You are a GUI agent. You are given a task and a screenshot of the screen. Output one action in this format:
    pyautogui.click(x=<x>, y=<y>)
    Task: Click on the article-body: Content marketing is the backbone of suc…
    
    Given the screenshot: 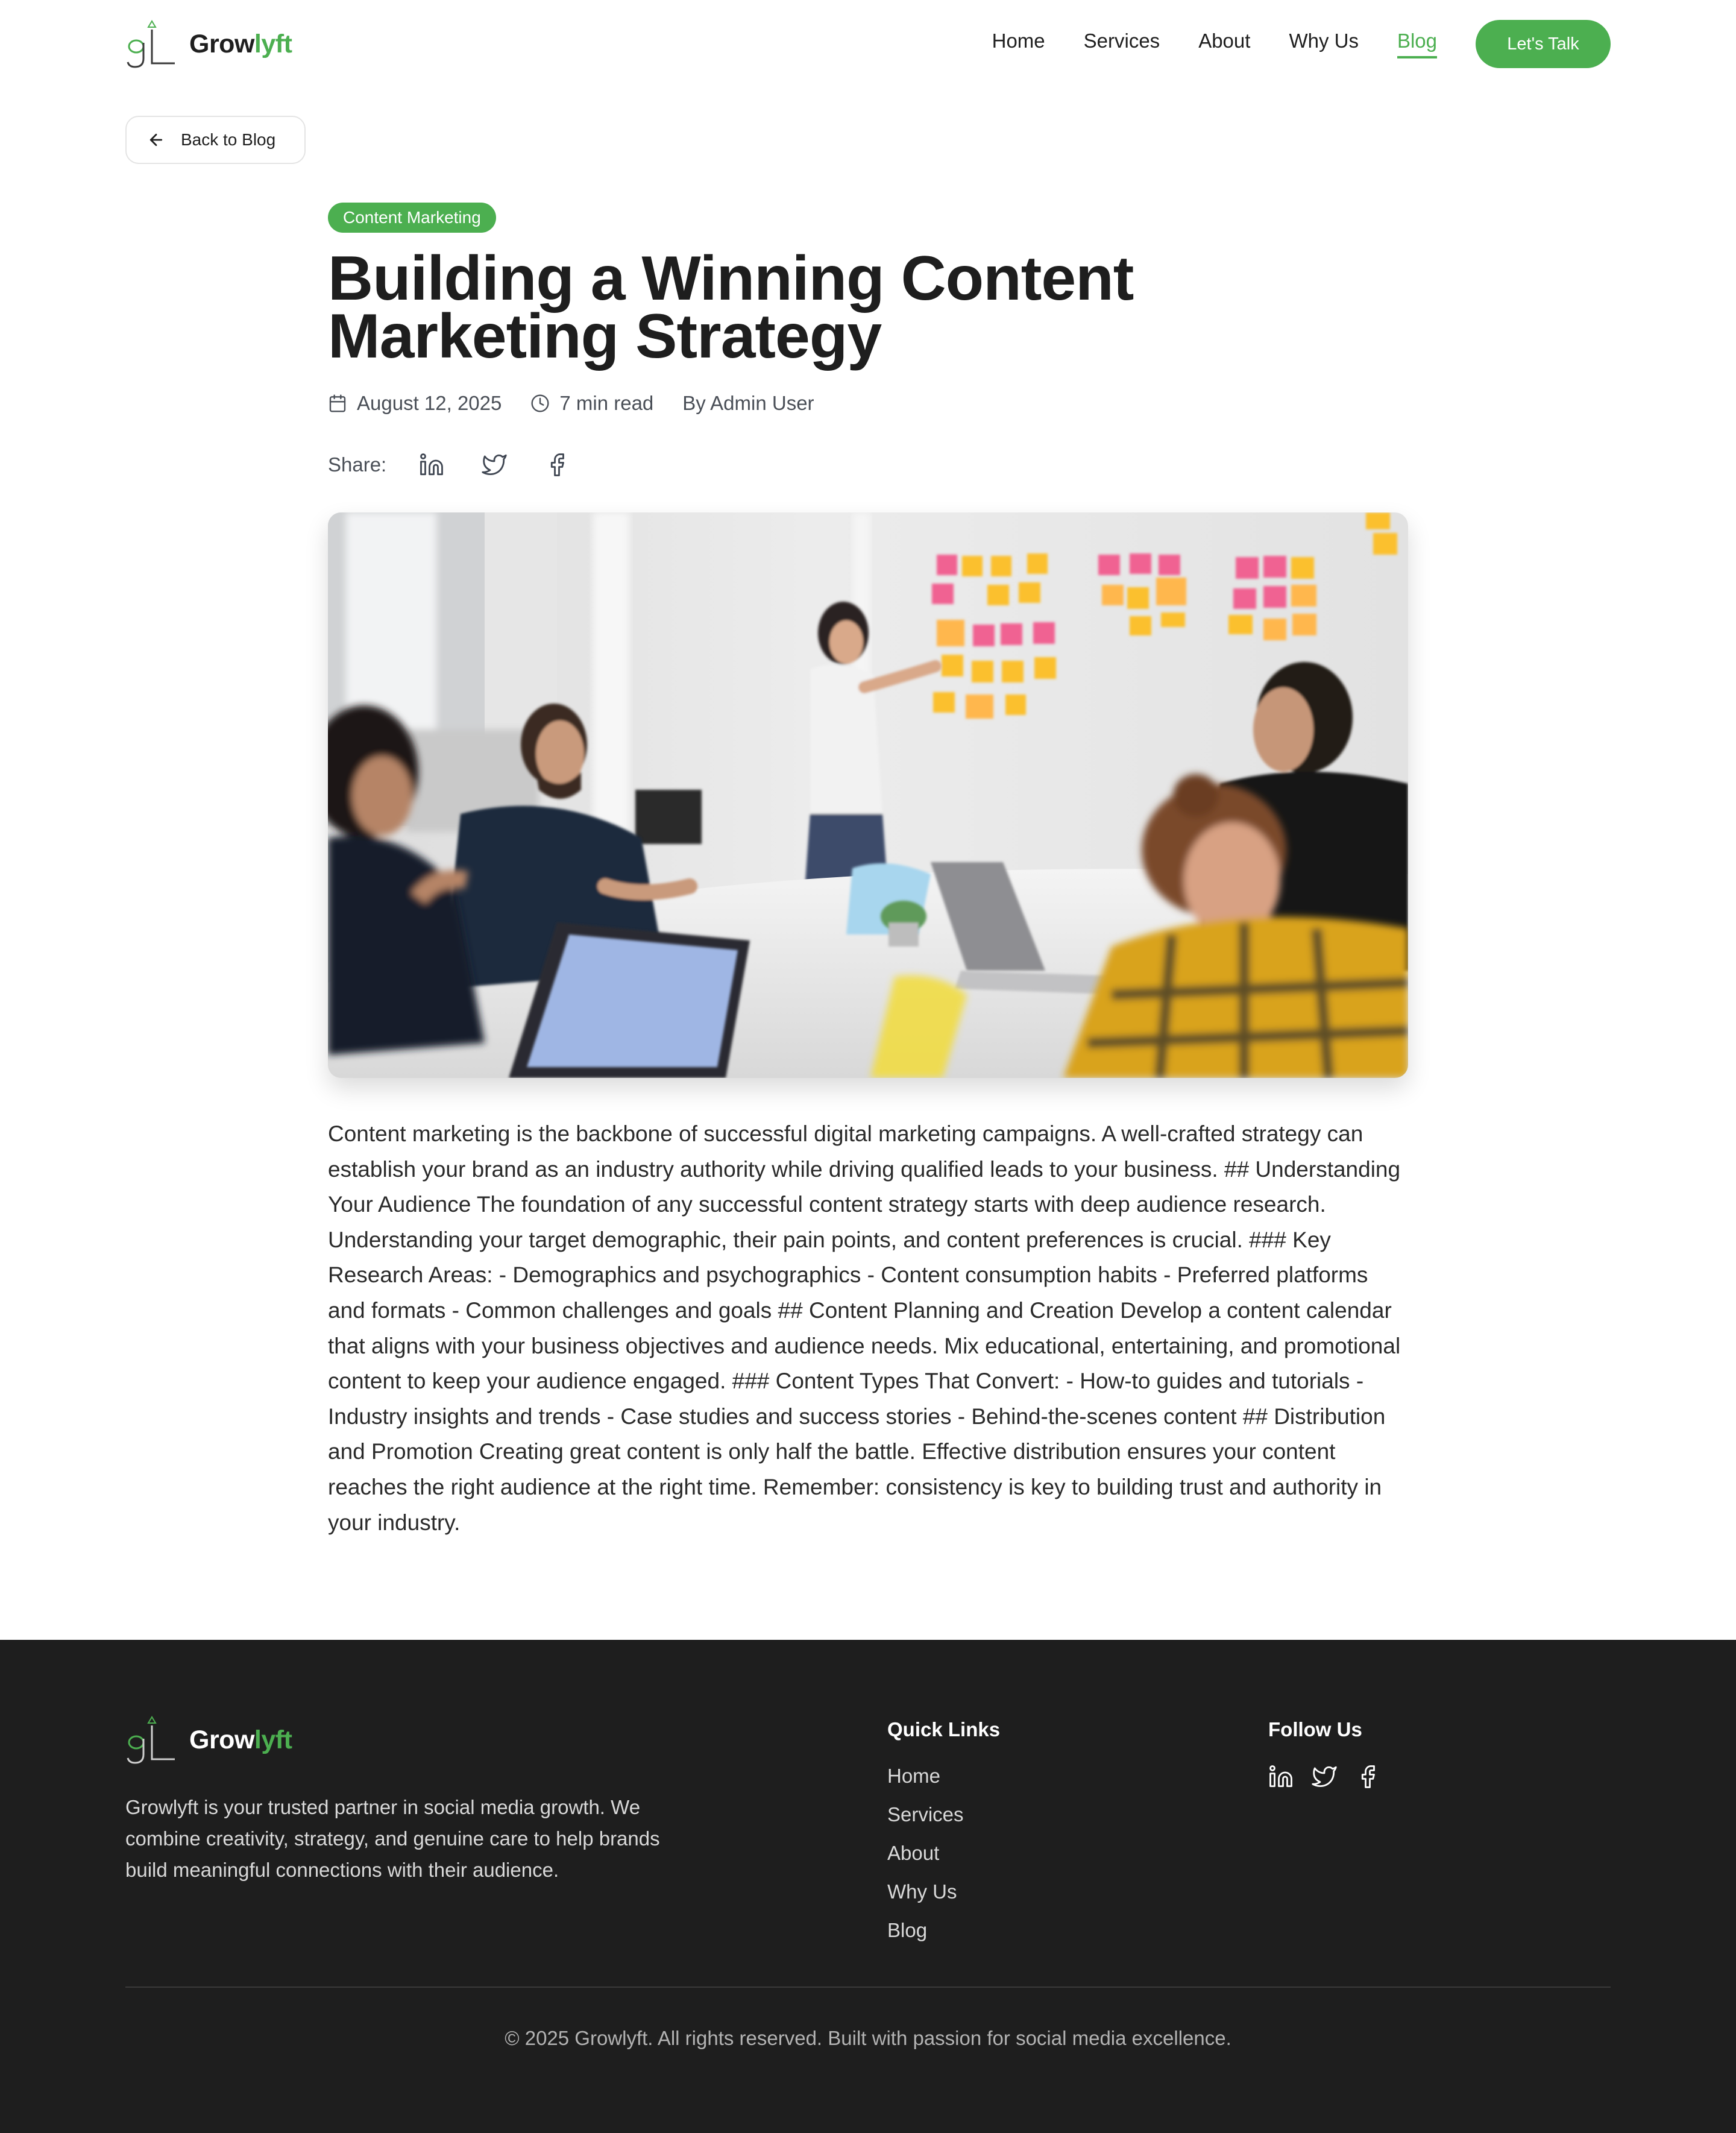 What is the action you would take?
    pyautogui.click(x=864, y=1328)
    